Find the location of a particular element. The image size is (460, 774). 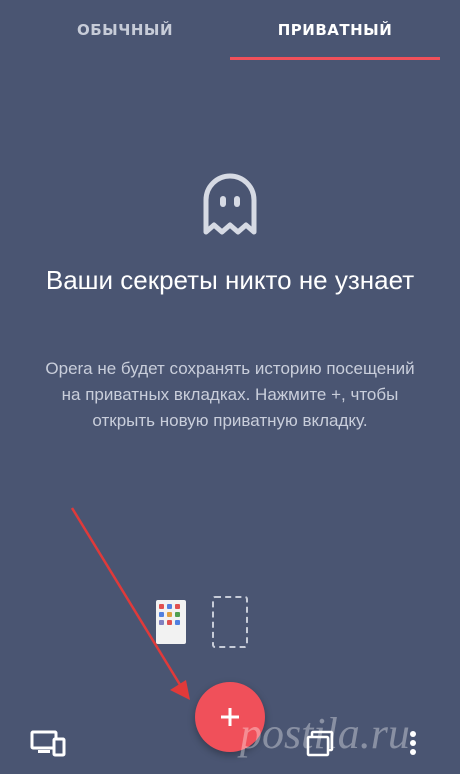

active-tab-indicator is located at coordinates (335, 58).